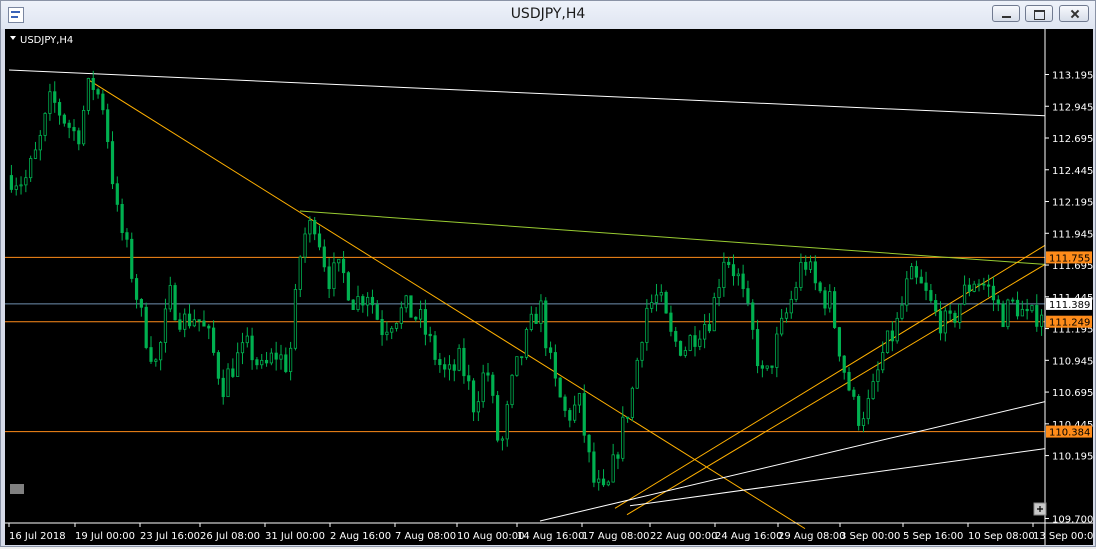  I want to click on close-button, so click(1074, 13).